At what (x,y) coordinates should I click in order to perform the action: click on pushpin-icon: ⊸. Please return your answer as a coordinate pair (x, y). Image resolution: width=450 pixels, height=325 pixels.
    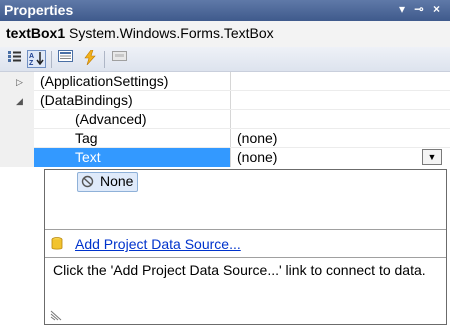
    Looking at the image, I should click on (419, 9).